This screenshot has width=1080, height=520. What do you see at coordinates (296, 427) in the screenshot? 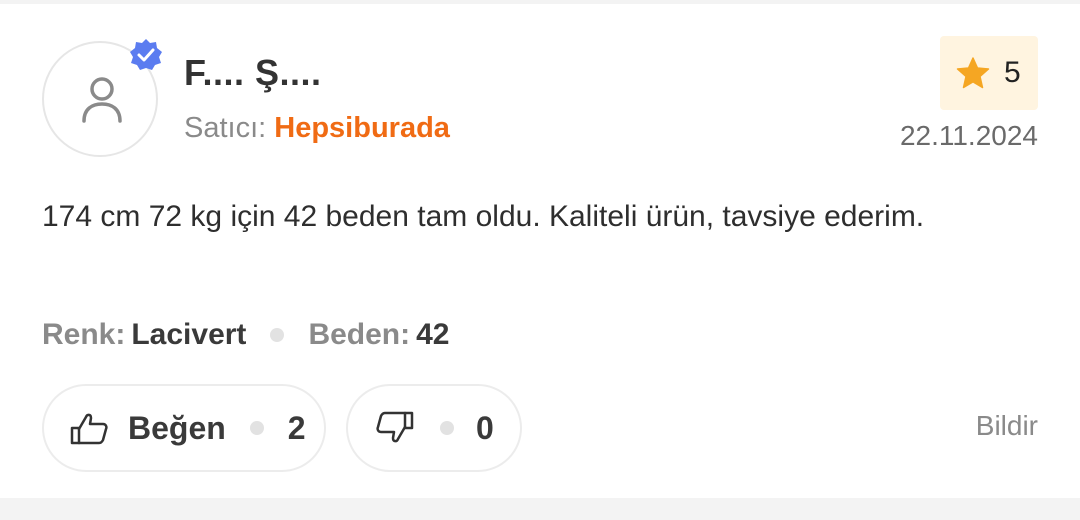
I see `like-count: 2` at bounding box center [296, 427].